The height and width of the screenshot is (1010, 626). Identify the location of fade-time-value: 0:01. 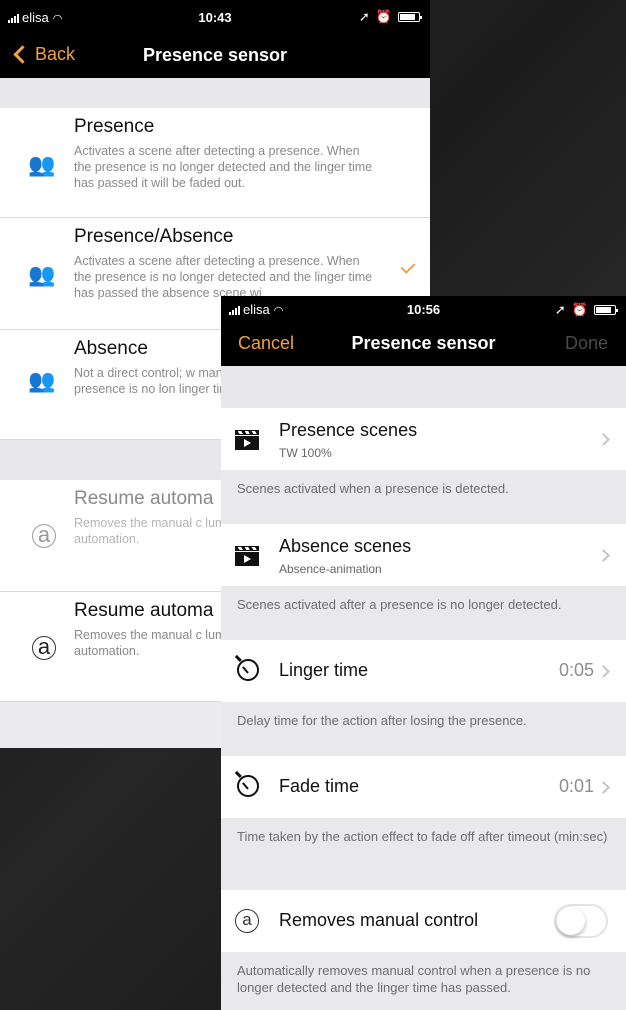
(576, 786).